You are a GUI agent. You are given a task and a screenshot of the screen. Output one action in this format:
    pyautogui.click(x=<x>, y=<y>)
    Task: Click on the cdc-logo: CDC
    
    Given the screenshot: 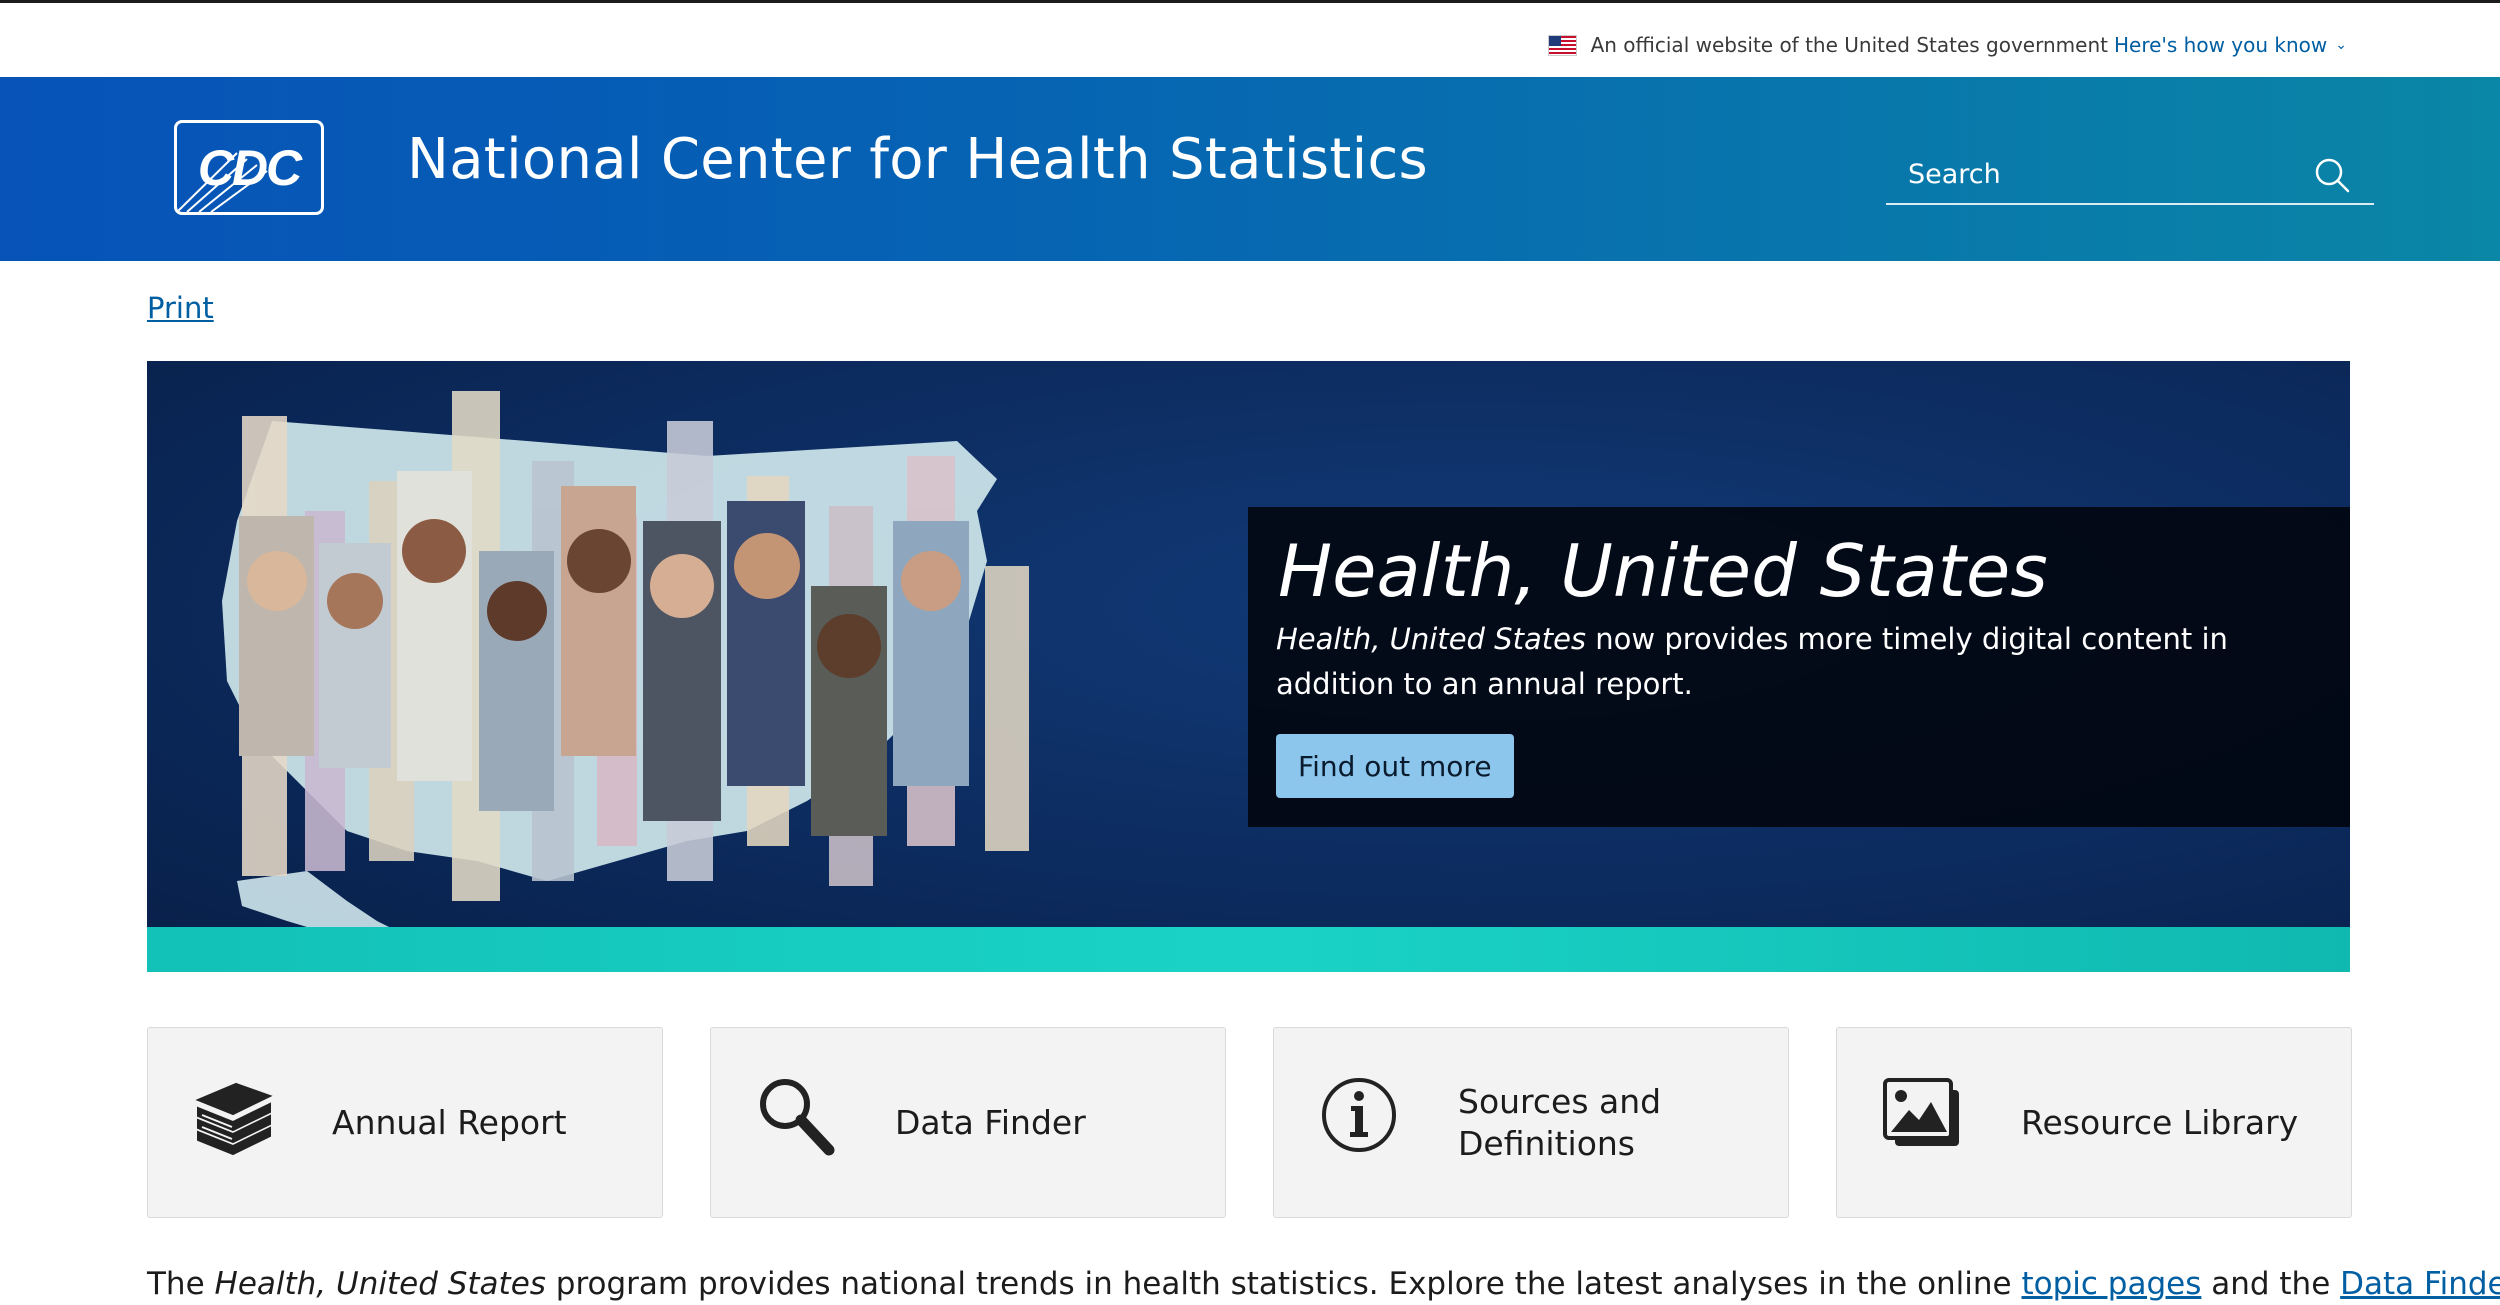 What is the action you would take?
    pyautogui.click(x=249, y=167)
    